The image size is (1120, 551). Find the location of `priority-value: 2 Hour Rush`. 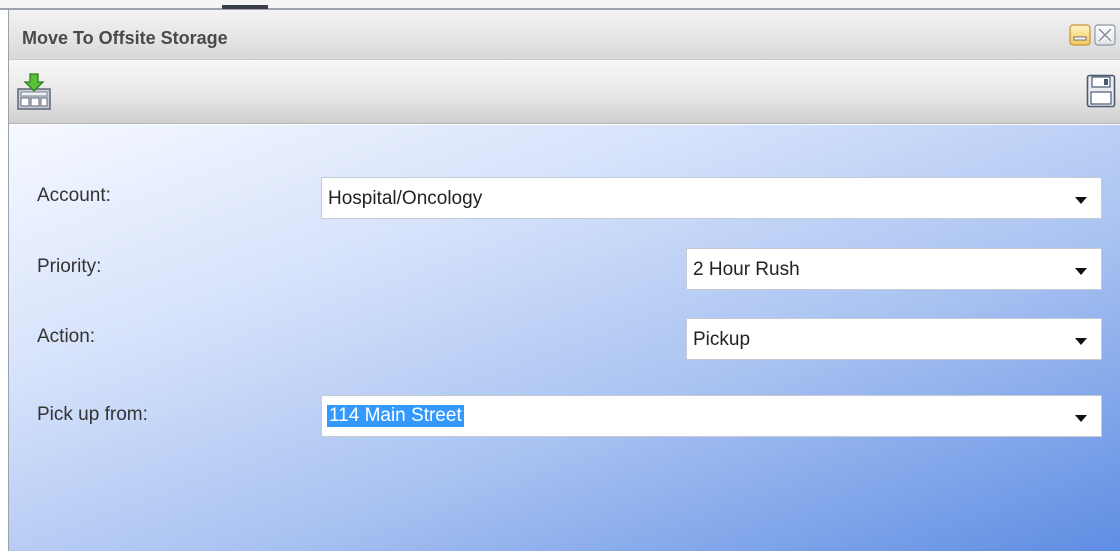

priority-value: 2 Hour Rush is located at coordinates (746, 269).